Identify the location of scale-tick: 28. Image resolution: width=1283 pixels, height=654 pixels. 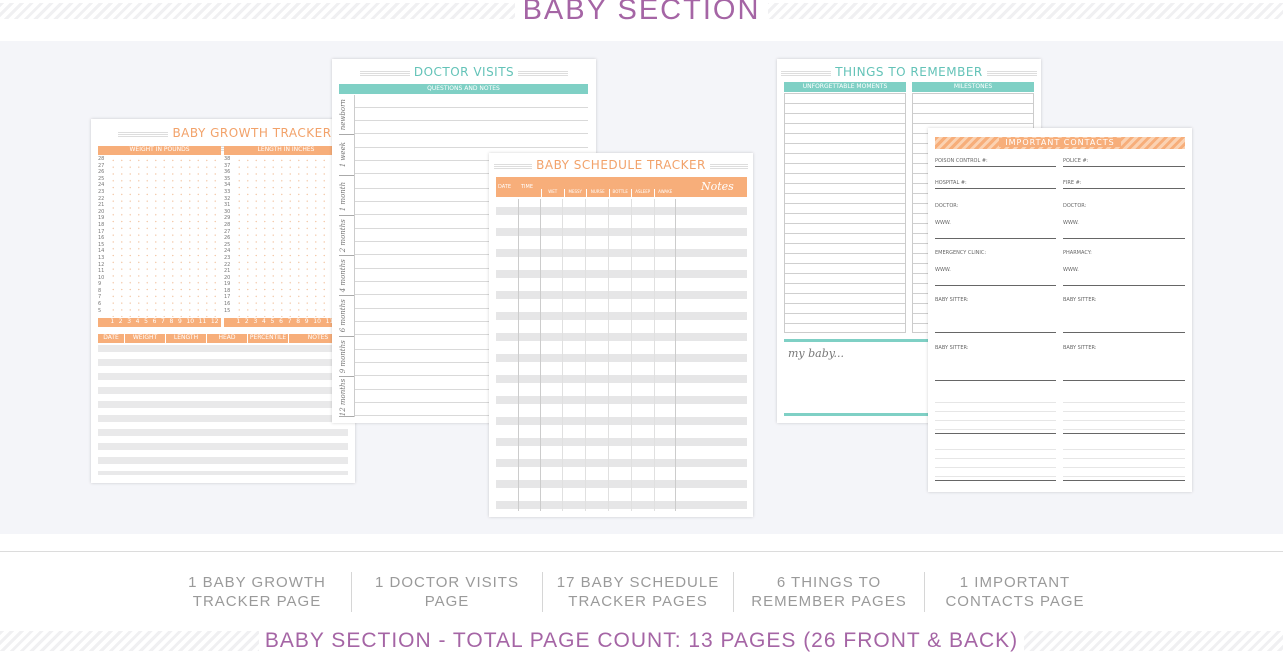
(227, 224).